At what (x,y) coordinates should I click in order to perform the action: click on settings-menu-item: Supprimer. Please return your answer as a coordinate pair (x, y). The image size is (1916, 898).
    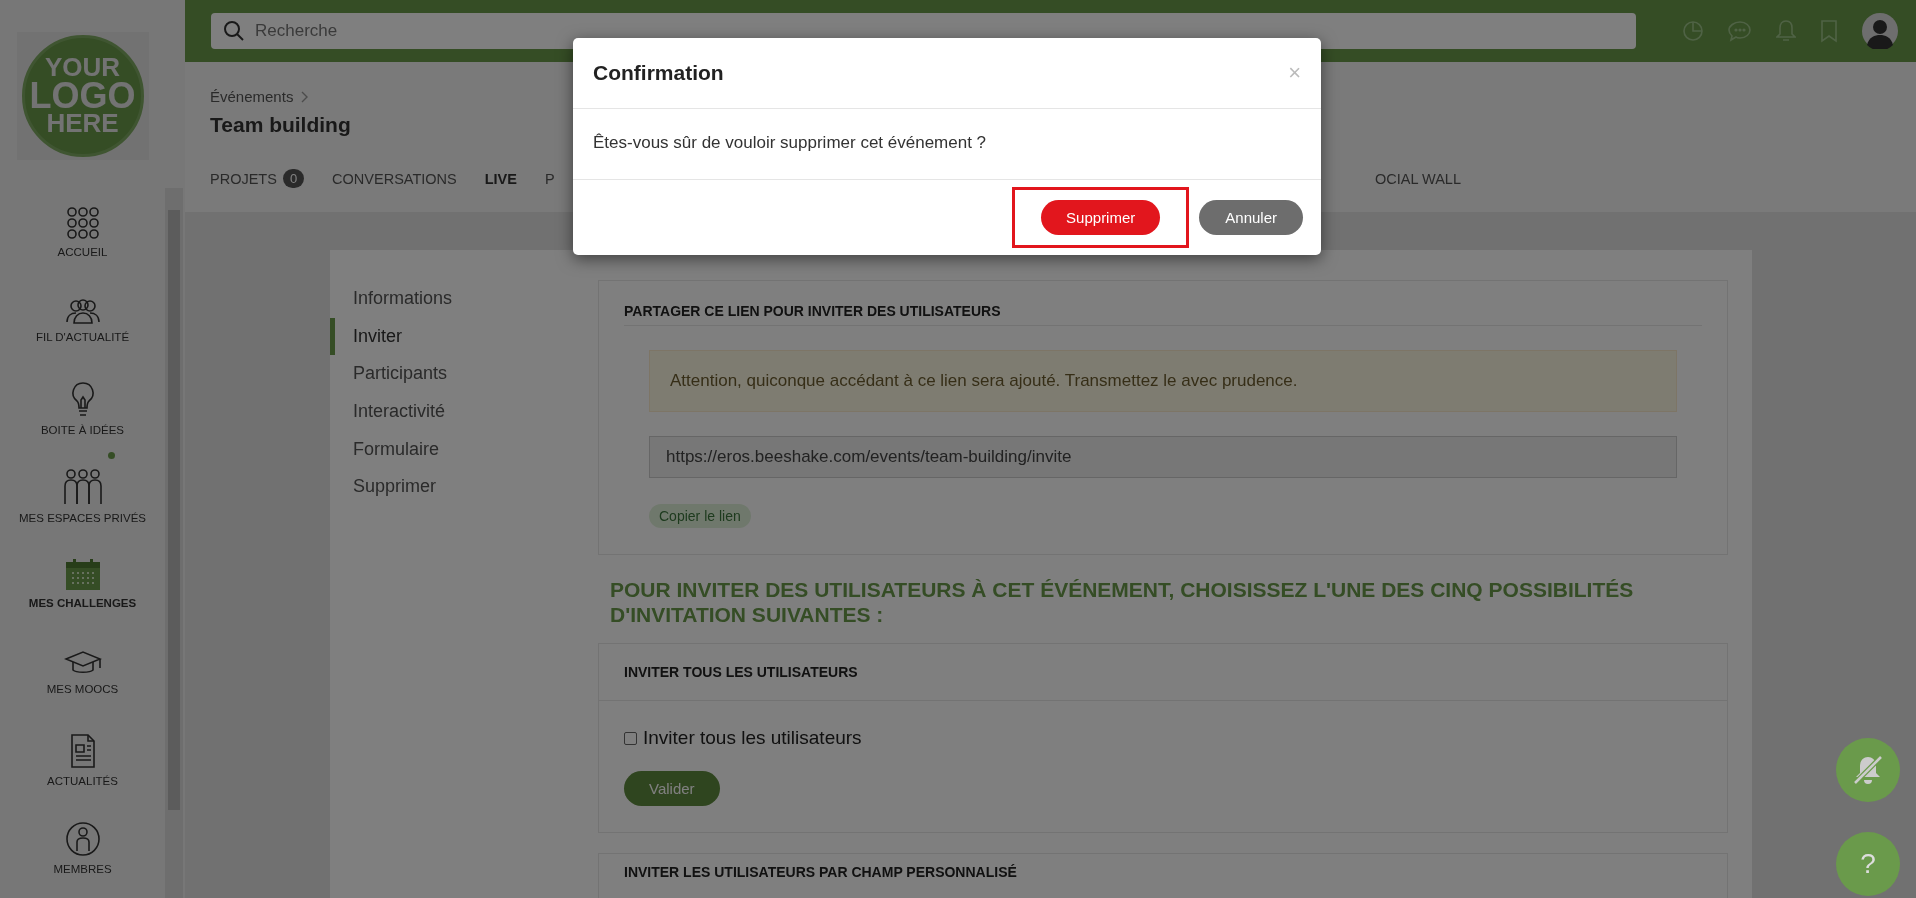
    Looking at the image, I should click on (464, 486).